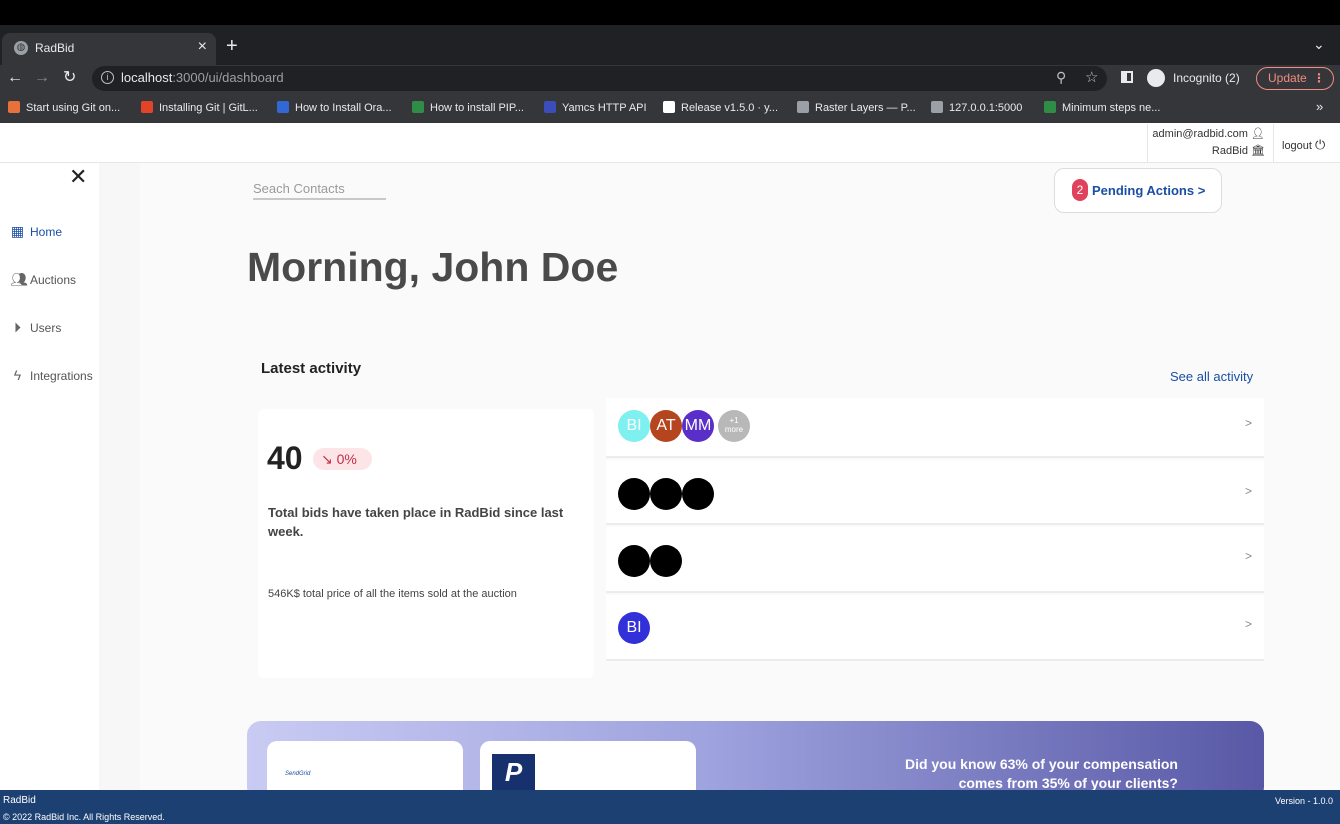  What do you see at coordinates (1303, 145) in the screenshot?
I see `logout-button: logout ⏻` at bounding box center [1303, 145].